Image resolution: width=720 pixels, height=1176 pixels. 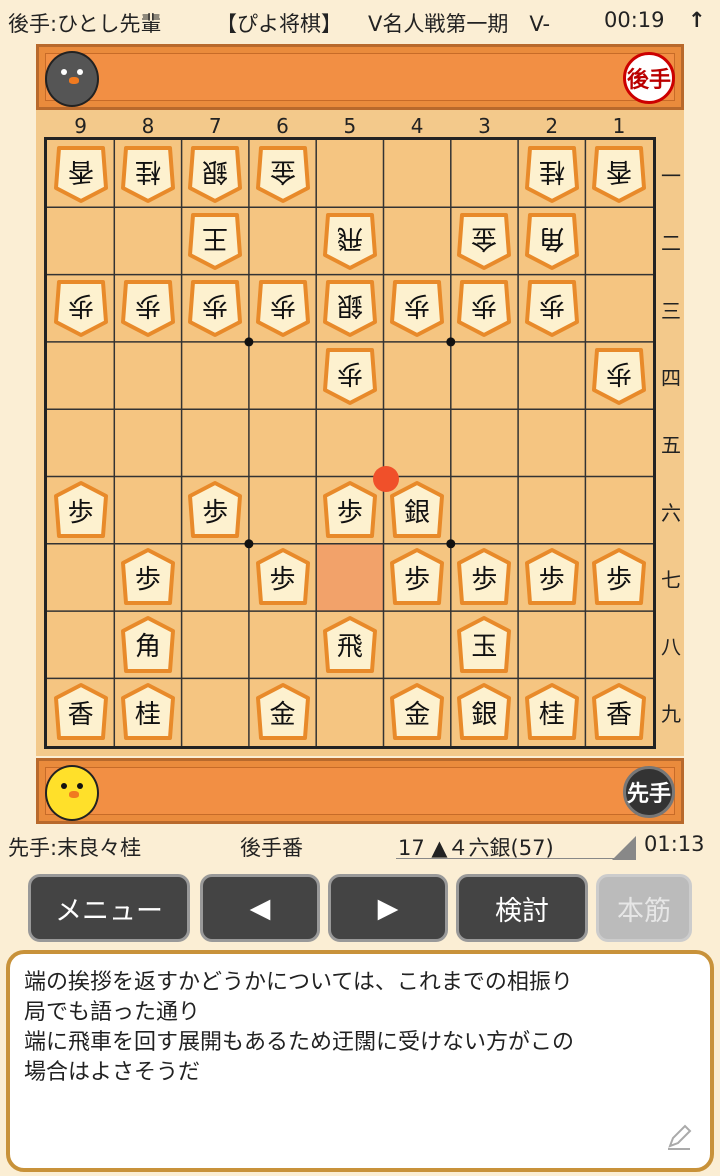 I want to click on piece-gote-21: 桂, so click(x=551, y=174).